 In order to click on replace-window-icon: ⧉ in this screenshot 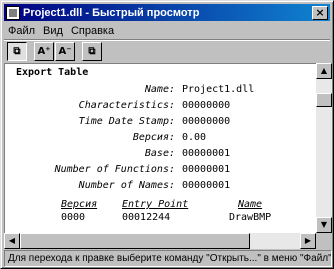, I will do `click(92, 51)`.